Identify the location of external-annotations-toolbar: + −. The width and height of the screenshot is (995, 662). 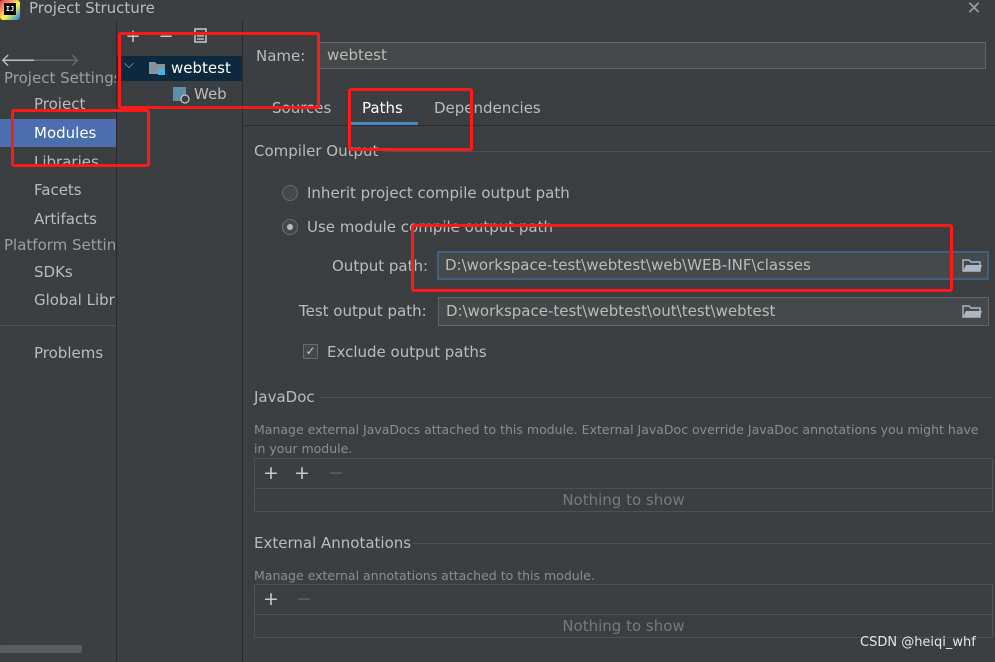
(623, 599).